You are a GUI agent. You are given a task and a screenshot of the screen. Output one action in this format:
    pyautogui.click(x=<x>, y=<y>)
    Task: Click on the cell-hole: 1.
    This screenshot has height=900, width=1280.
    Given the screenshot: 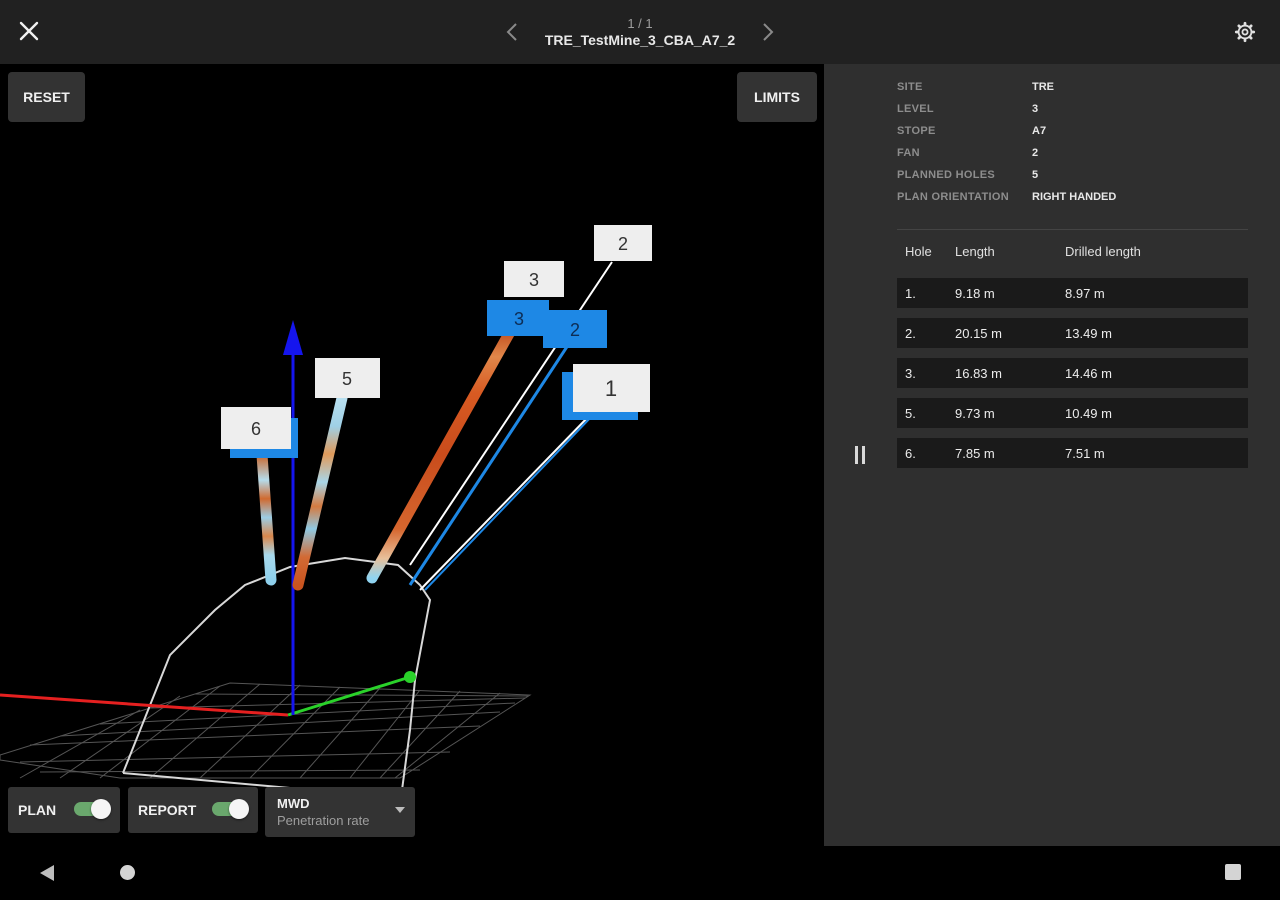 What is the action you would take?
    pyautogui.click(x=910, y=293)
    